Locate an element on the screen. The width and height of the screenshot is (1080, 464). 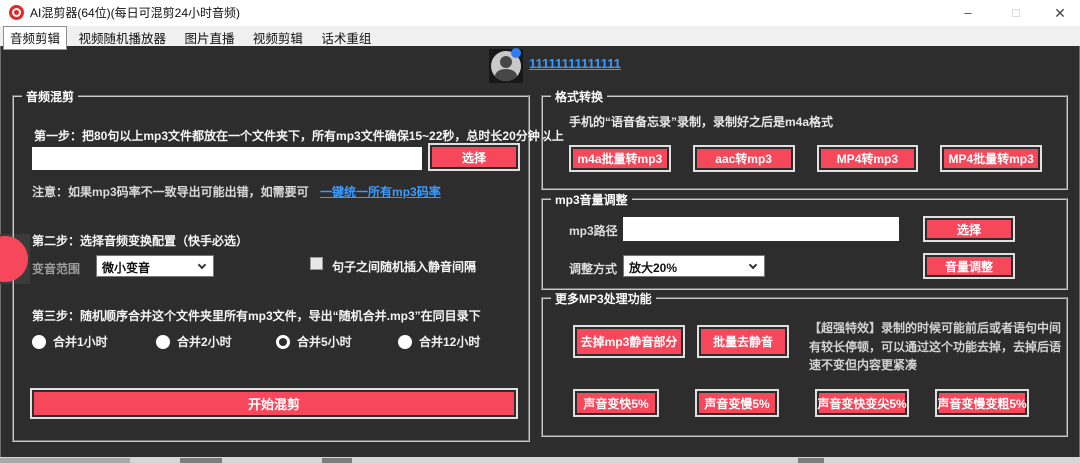
mp3-path-input is located at coordinates (761, 229).